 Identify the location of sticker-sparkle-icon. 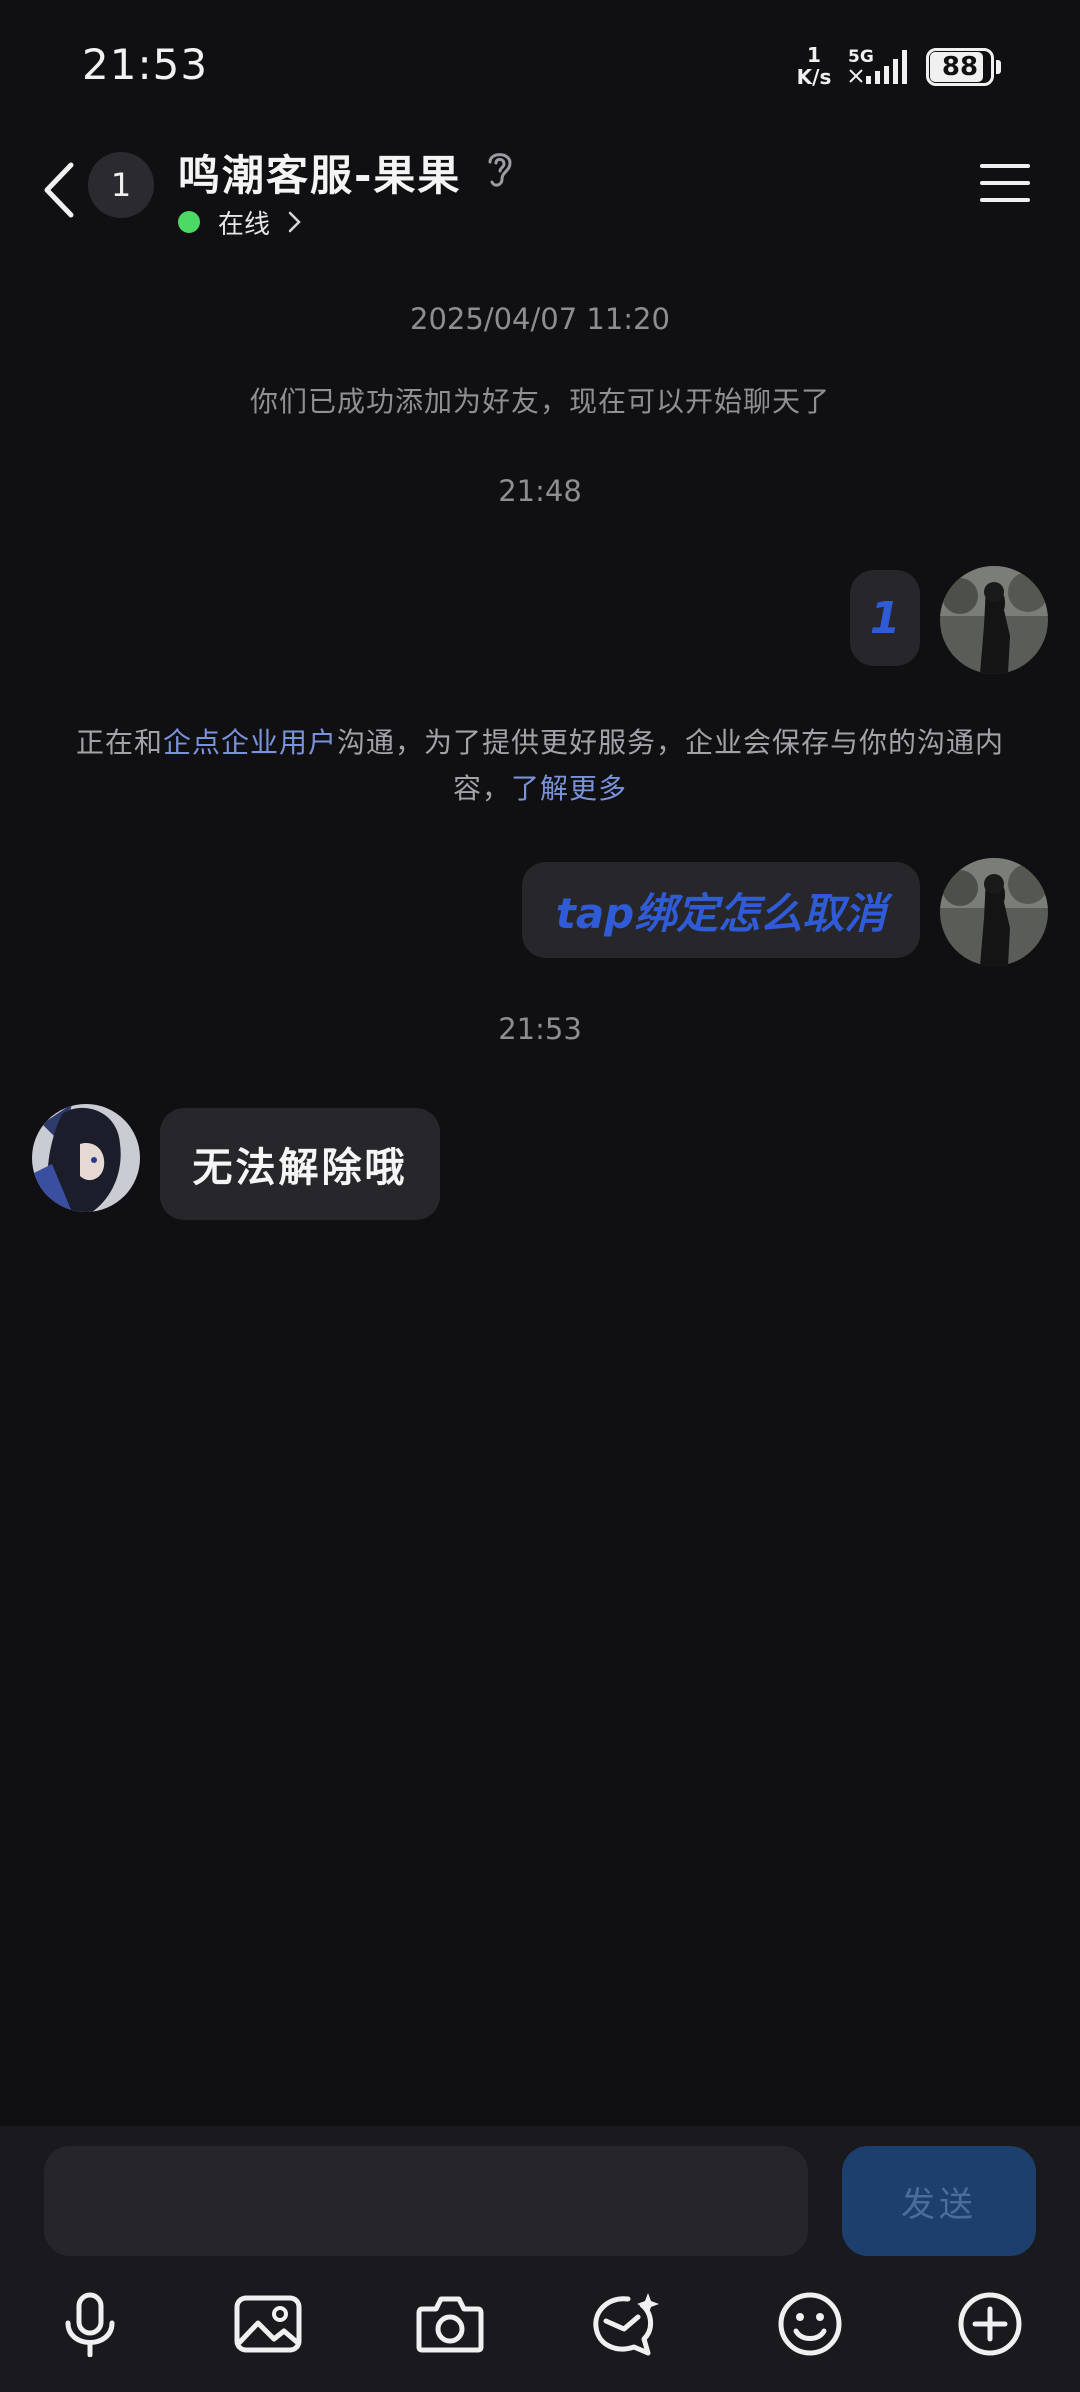
(626, 2324).